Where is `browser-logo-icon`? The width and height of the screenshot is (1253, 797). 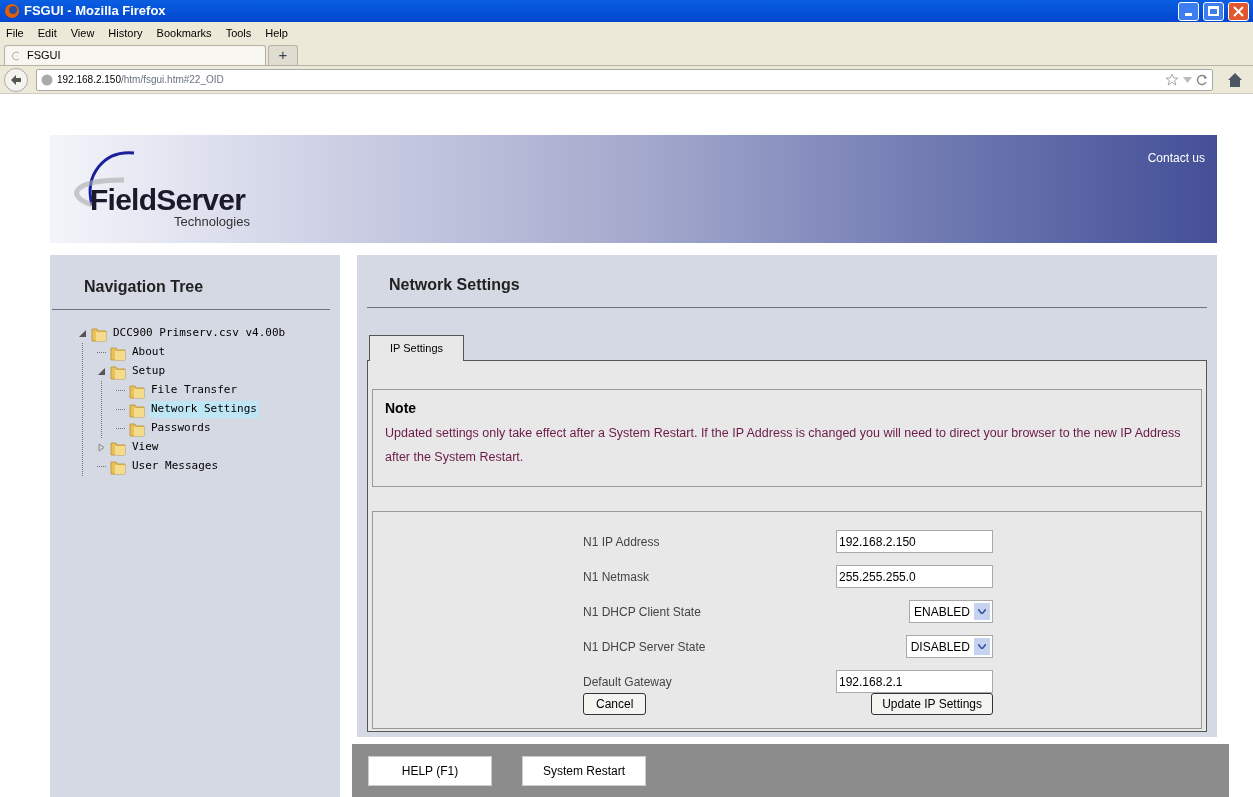
browser-logo-icon is located at coordinates (12, 11).